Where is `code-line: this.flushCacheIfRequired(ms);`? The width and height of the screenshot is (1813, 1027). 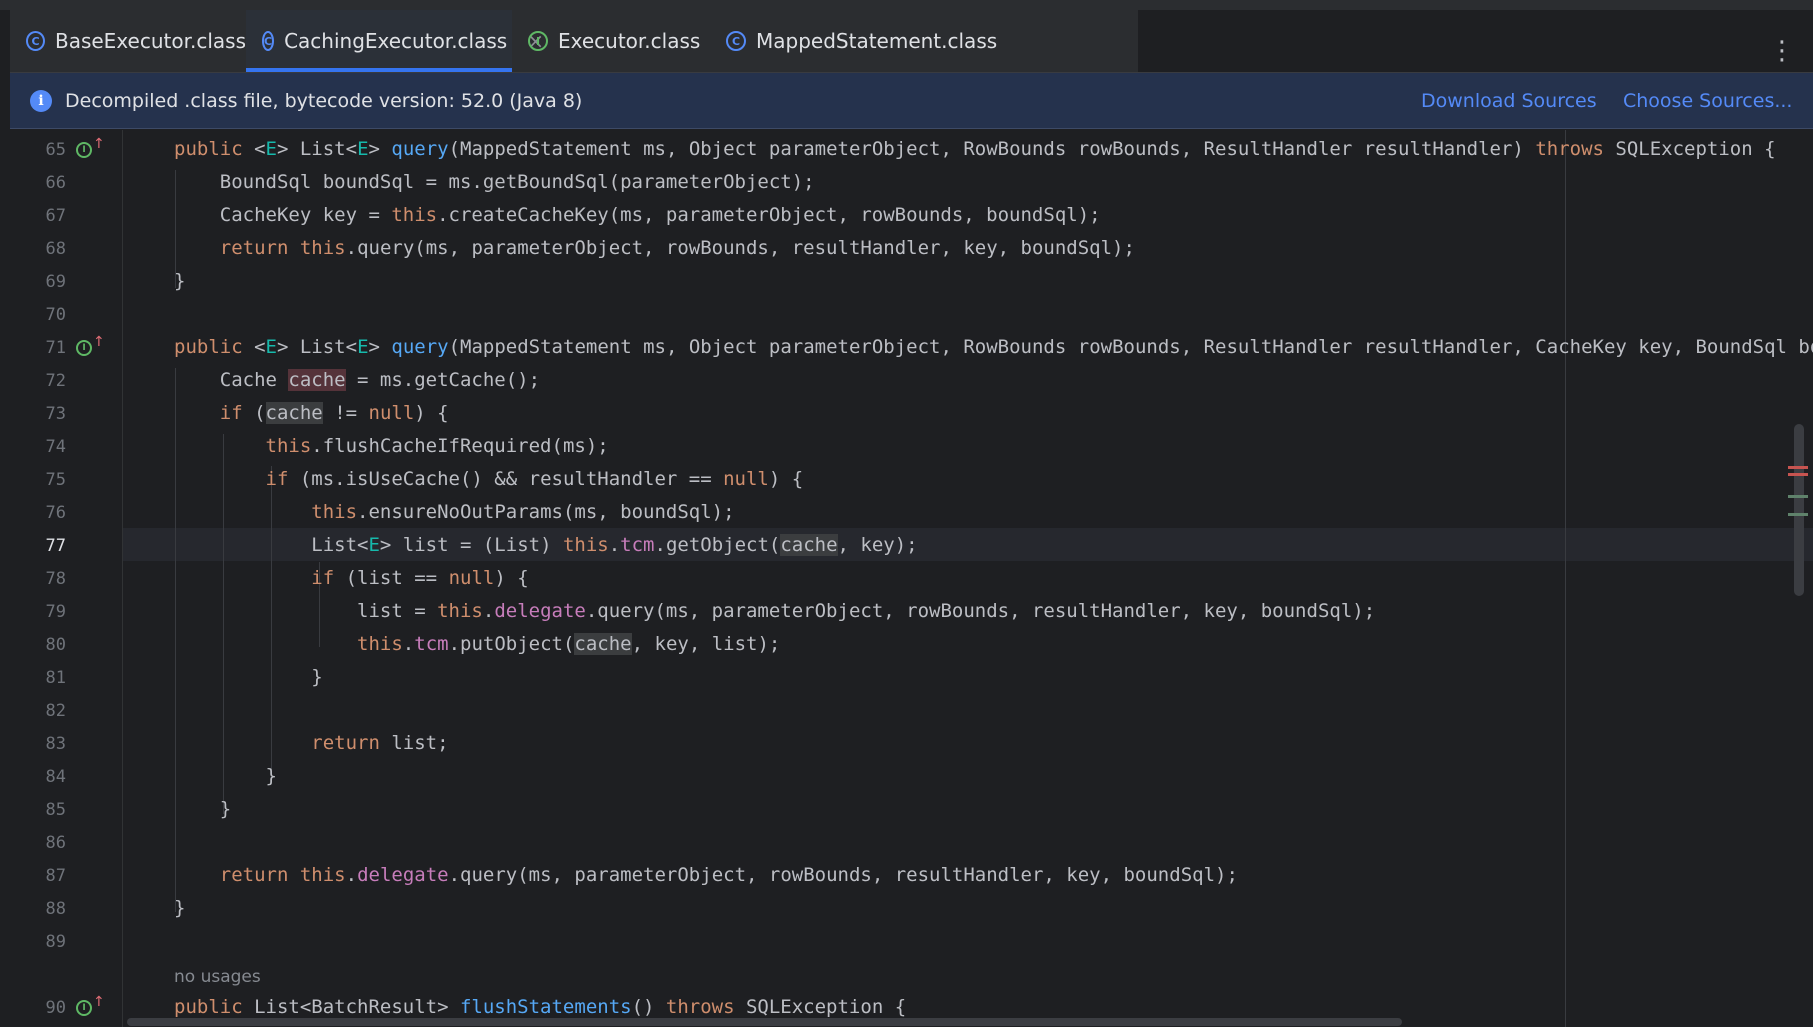 code-line: this.flushCacheIfRequired(ms); is located at coordinates (391, 446).